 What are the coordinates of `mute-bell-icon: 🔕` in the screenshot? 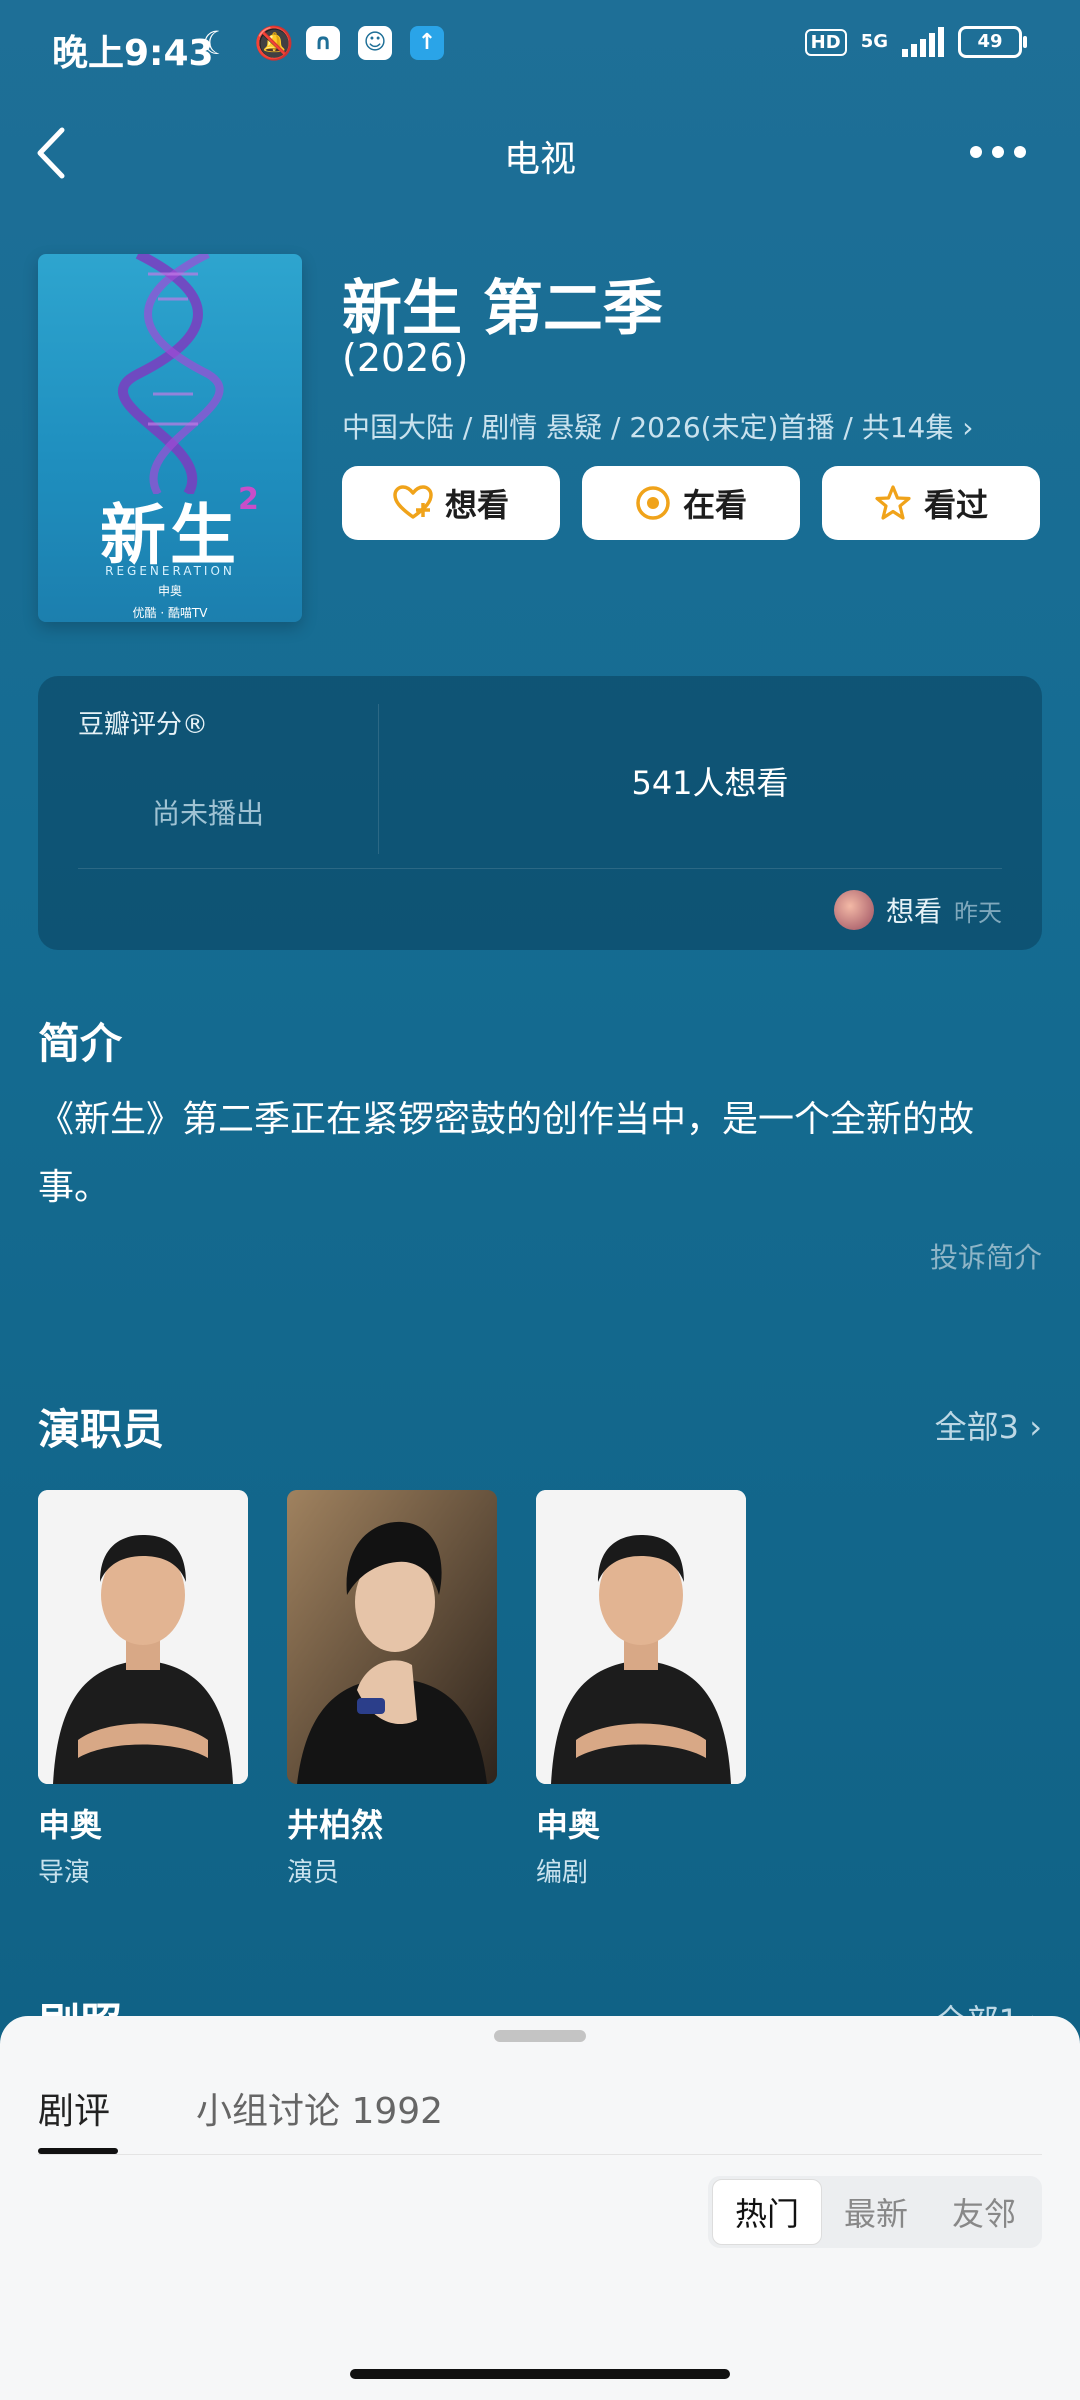 It's located at (274, 43).